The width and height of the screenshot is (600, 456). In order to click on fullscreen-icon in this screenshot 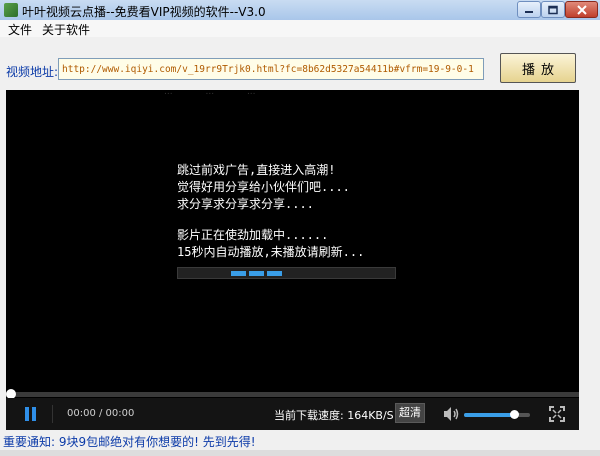, I will do `click(557, 414)`.